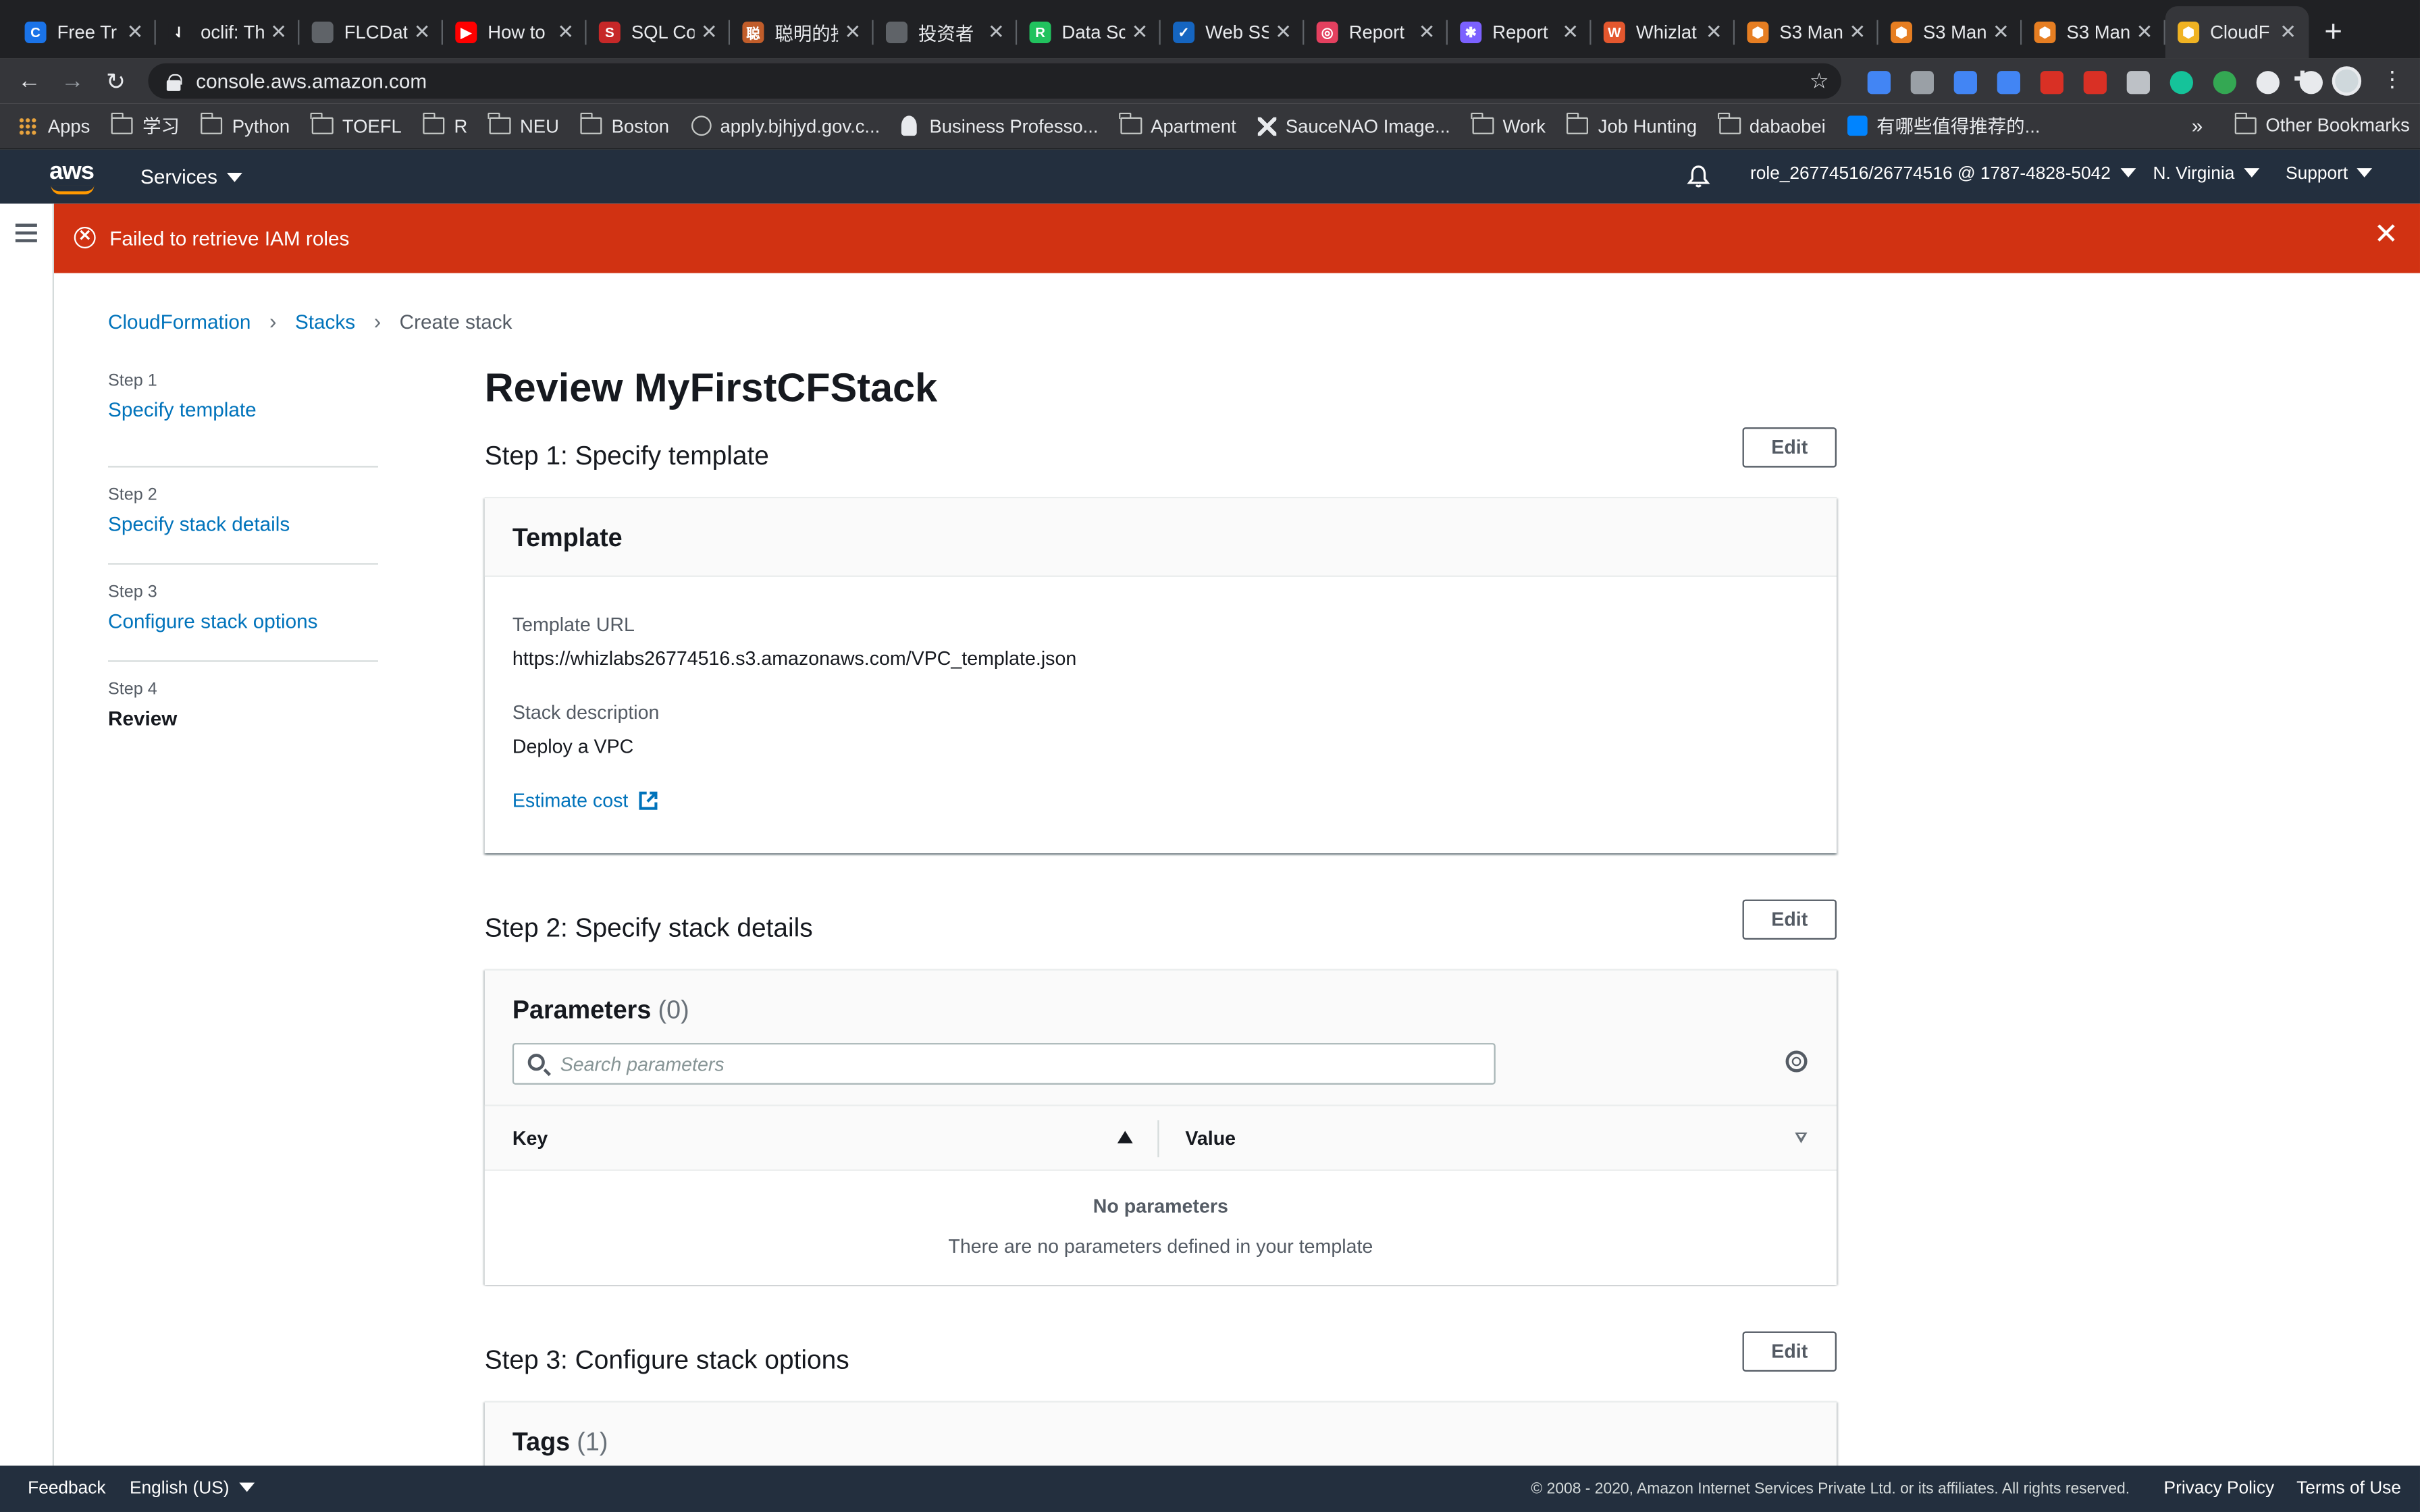 The image size is (2420, 1512). What do you see at coordinates (994, 81) in the screenshot?
I see `address-bar: console.aws.amazon.com ☆` at bounding box center [994, 81].